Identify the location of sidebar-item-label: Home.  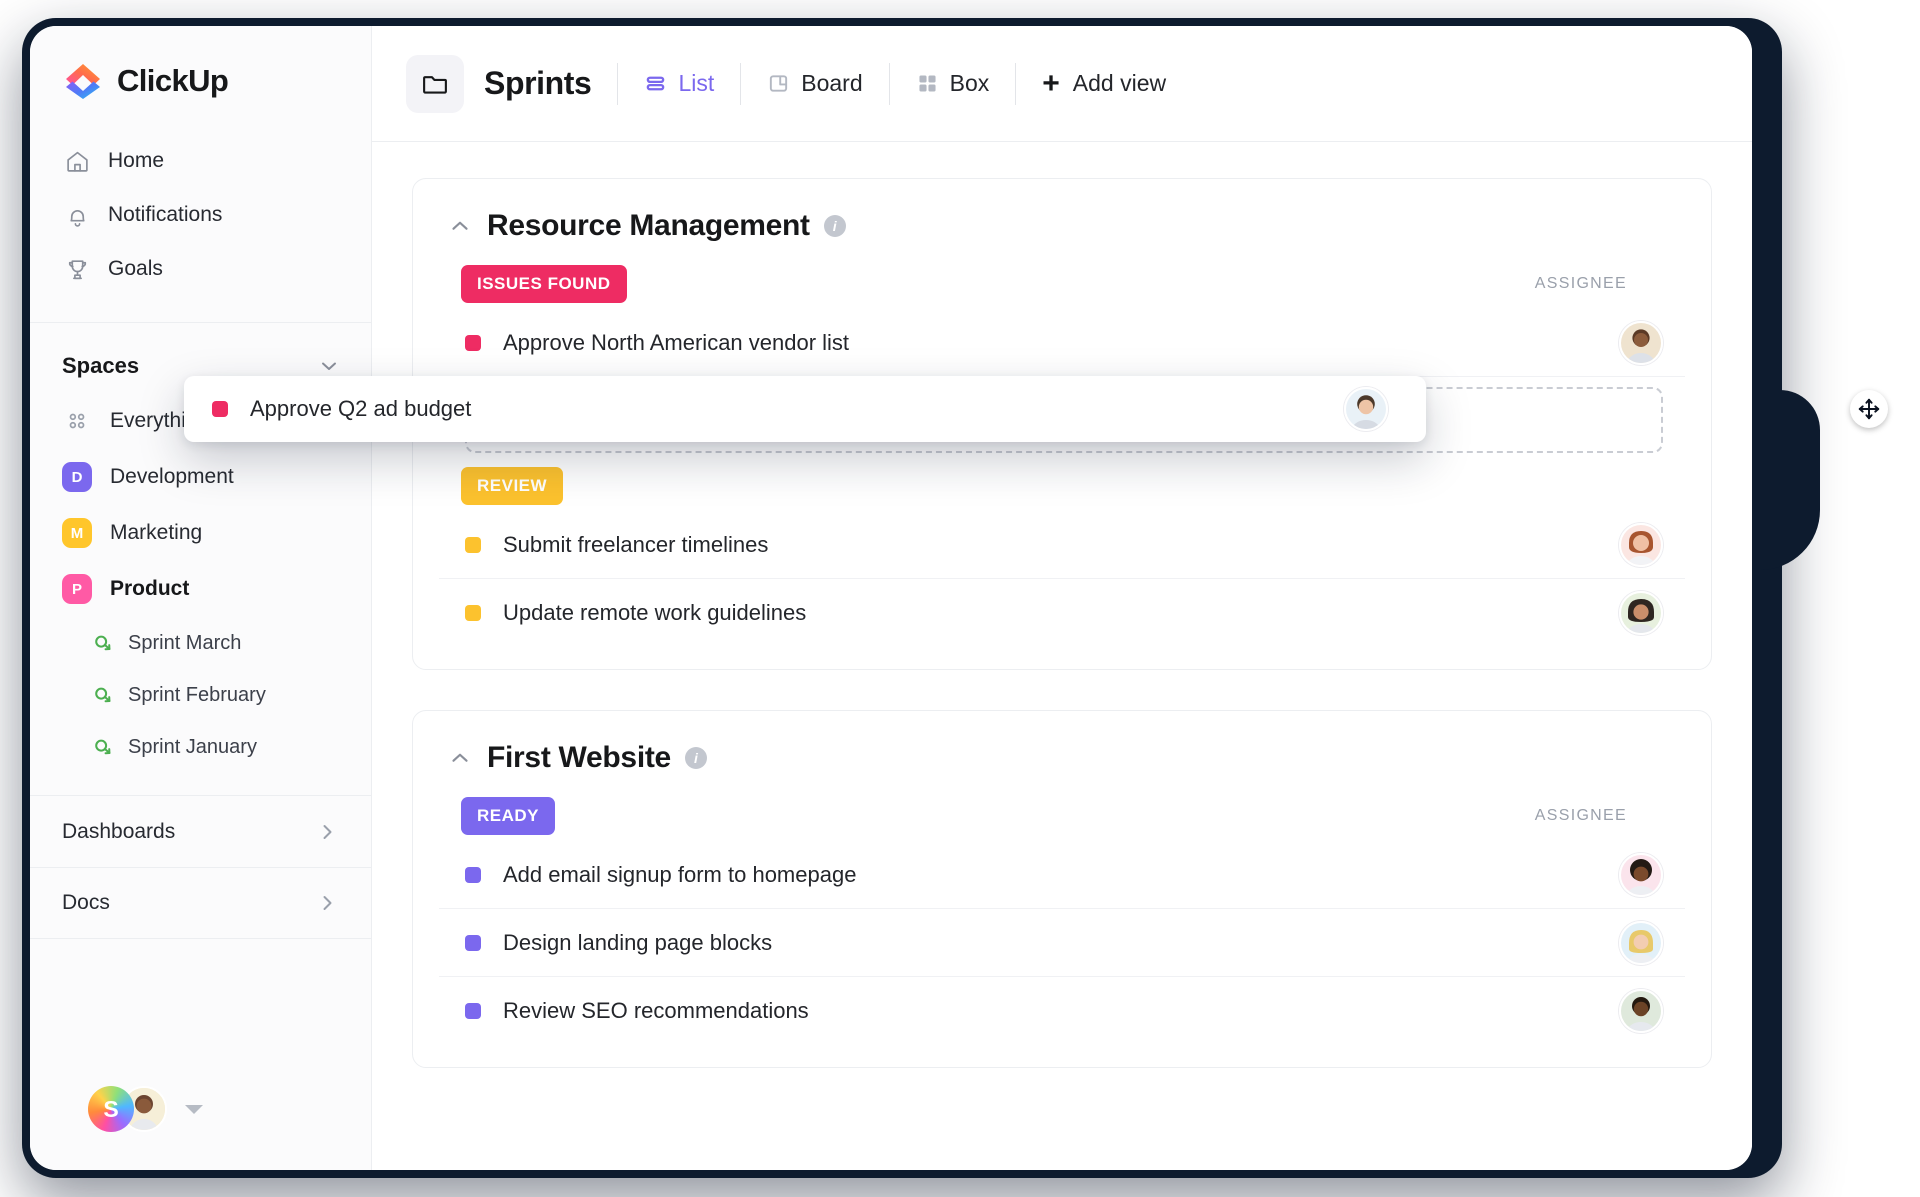
(136, 160).